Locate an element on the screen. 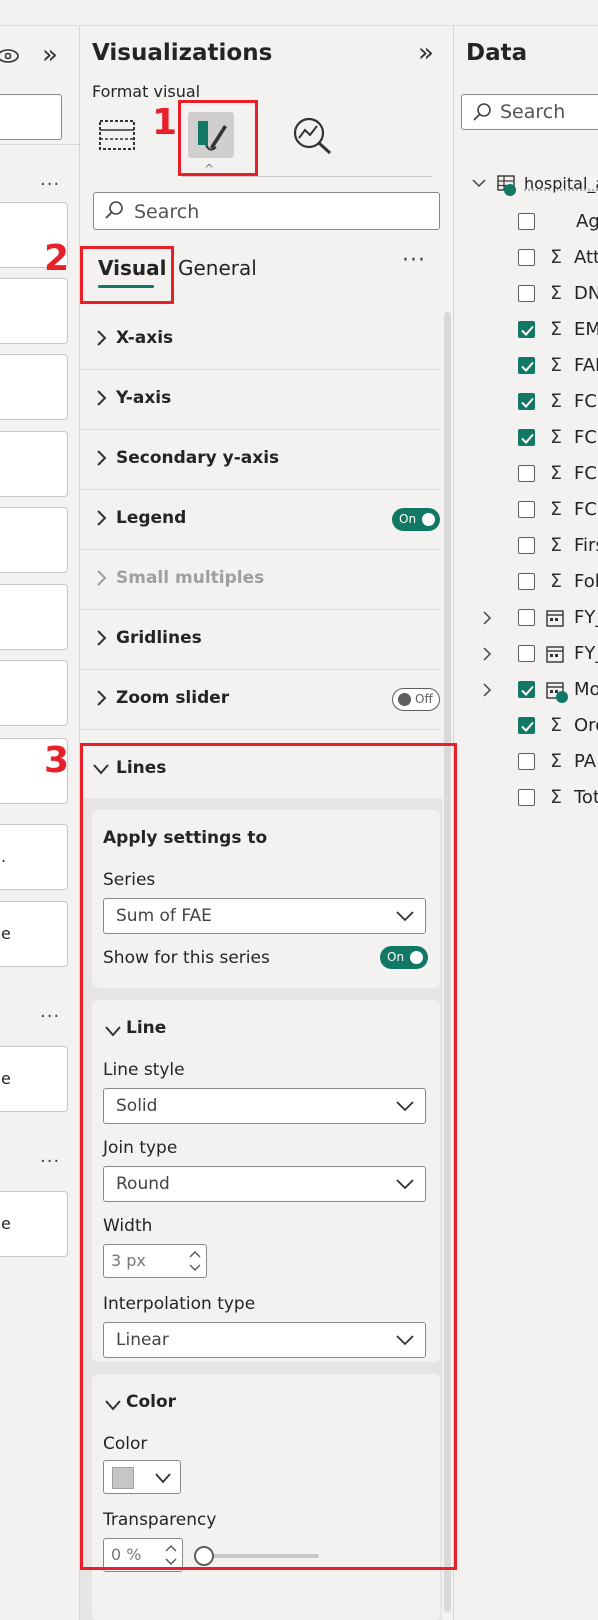 The image size is (598, 1620). filter-search-input is located at coordinates (31, 117).